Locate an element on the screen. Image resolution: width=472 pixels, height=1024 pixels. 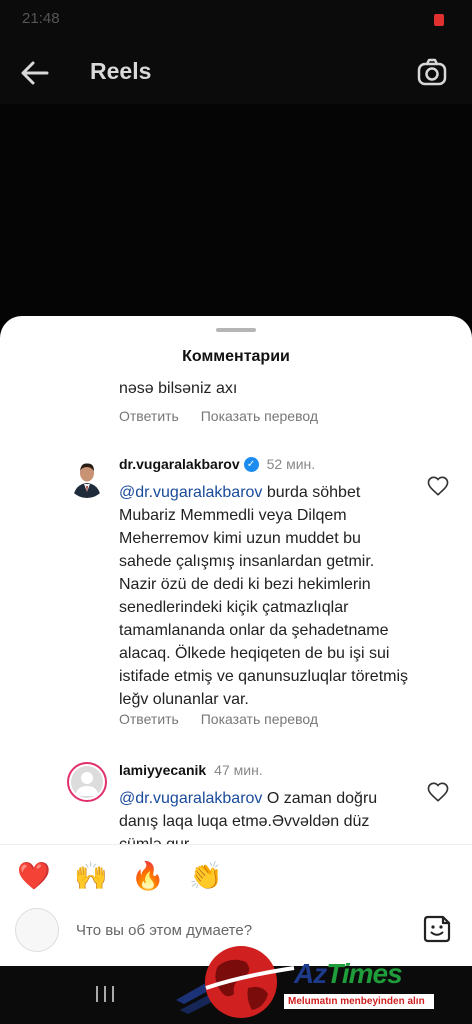
recent-apps-button is located at coordinates (106, 994).